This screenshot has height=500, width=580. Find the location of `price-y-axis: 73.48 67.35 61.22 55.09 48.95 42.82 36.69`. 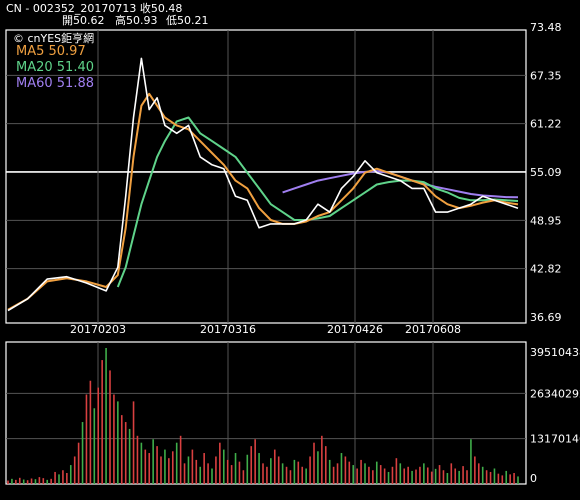

price-y-axis: 73.48 67.35 61.22 55.09 48.95 42.82 36.69 is located at coordinates (546, 172).